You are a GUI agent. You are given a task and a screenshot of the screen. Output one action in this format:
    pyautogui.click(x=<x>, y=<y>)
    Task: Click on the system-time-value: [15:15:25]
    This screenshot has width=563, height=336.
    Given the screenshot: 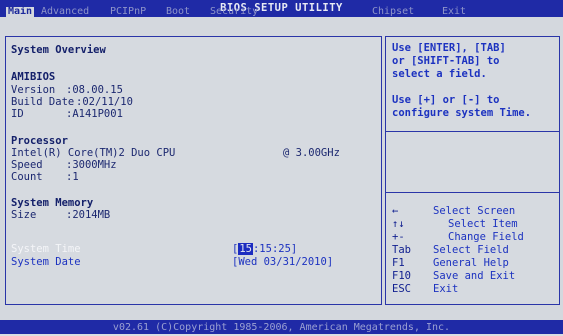 What is the action you would take?
    pyautogui.click(x=264, y=249)
    